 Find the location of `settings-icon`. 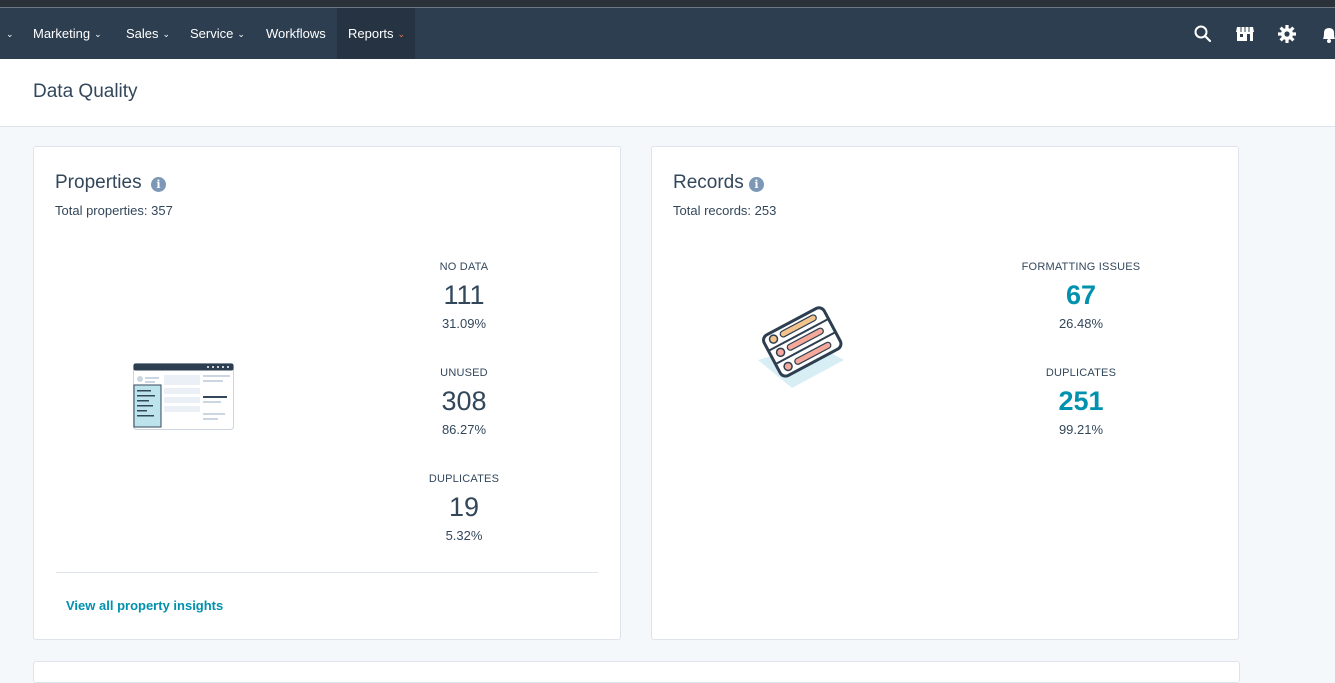

settings-icon is located at coordinates (1287, 34).